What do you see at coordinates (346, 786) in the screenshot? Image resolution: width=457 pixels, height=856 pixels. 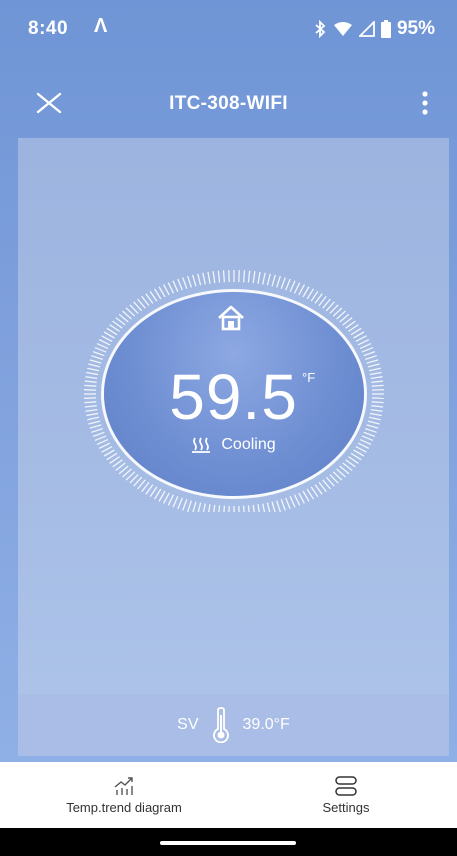 I see `settings-toggle-icon` at bounding box center [346, 786].